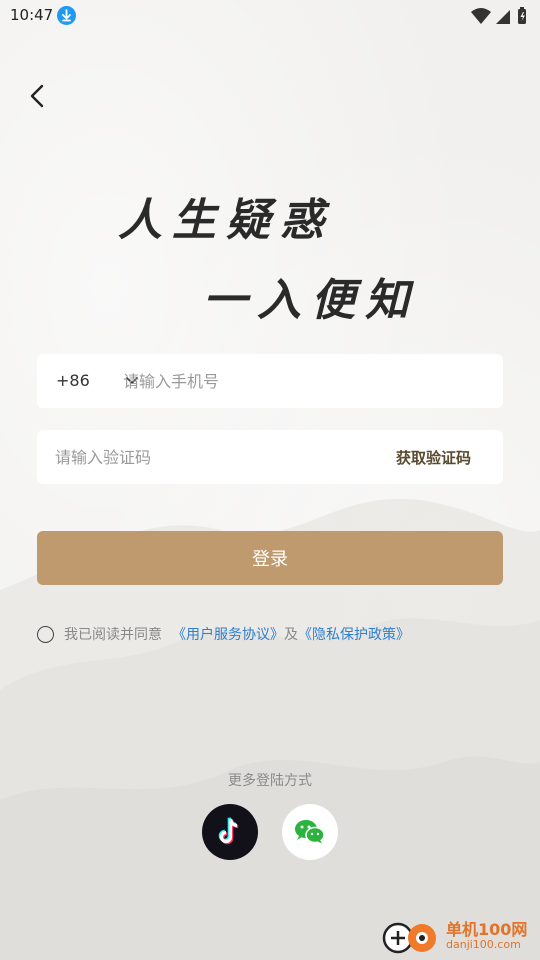 Image resolution: width=540 pixels, height=960 pixels. I want to click on wechat-icon, so click(310, 832).